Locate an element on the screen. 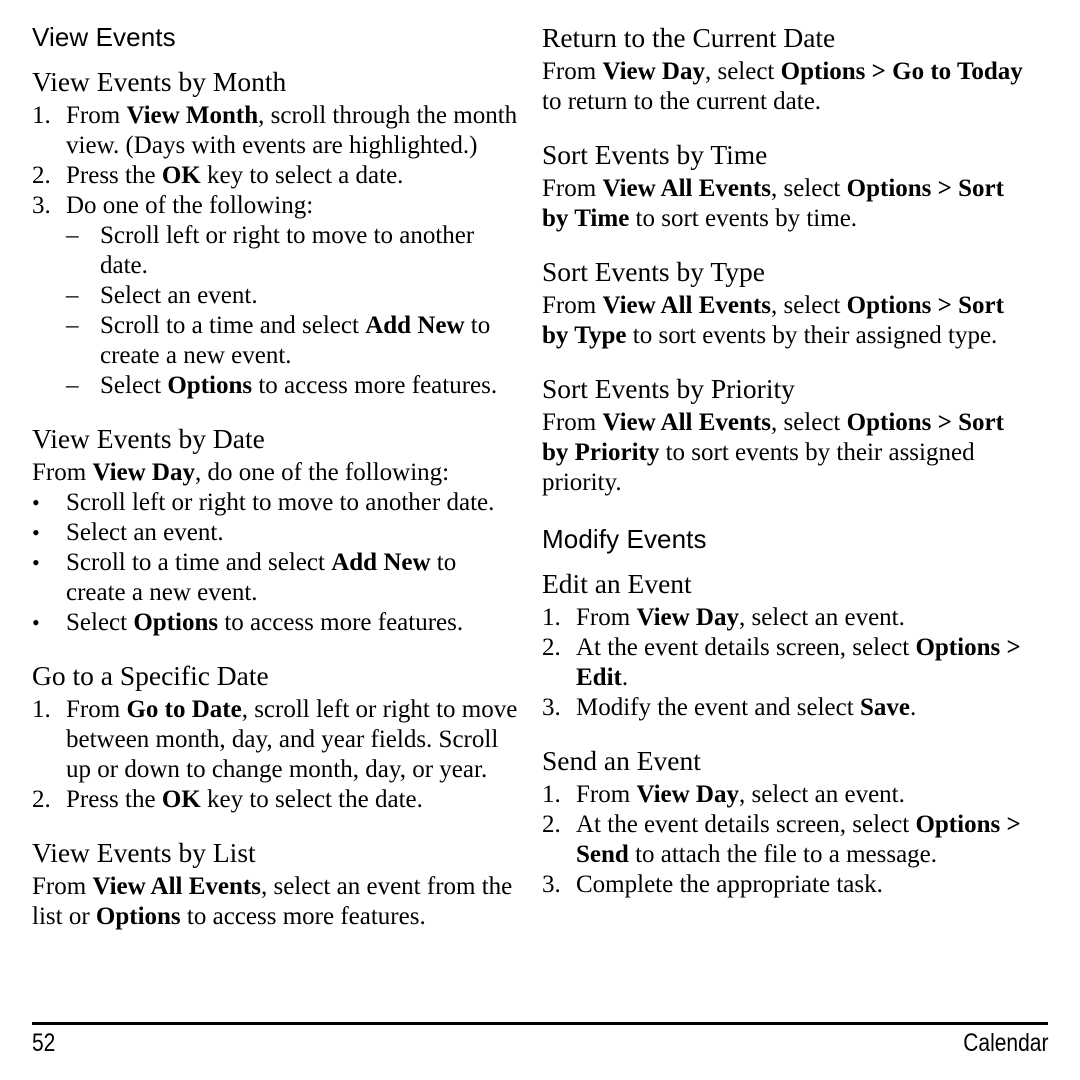 The image size is (1080, 1080). emphasis-term: Save is located at coordinates (884, 707).